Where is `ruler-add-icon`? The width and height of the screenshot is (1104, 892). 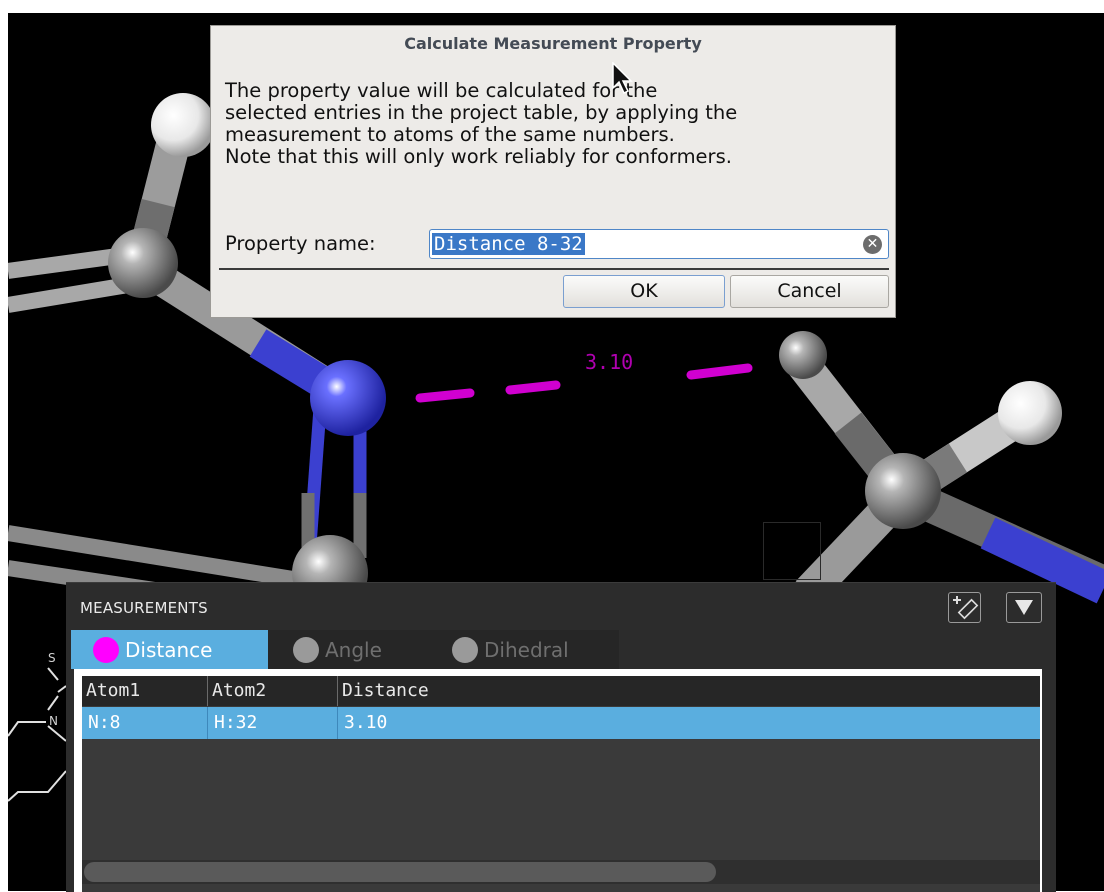 ruler-add-icon is located at coordinates (966, 608).